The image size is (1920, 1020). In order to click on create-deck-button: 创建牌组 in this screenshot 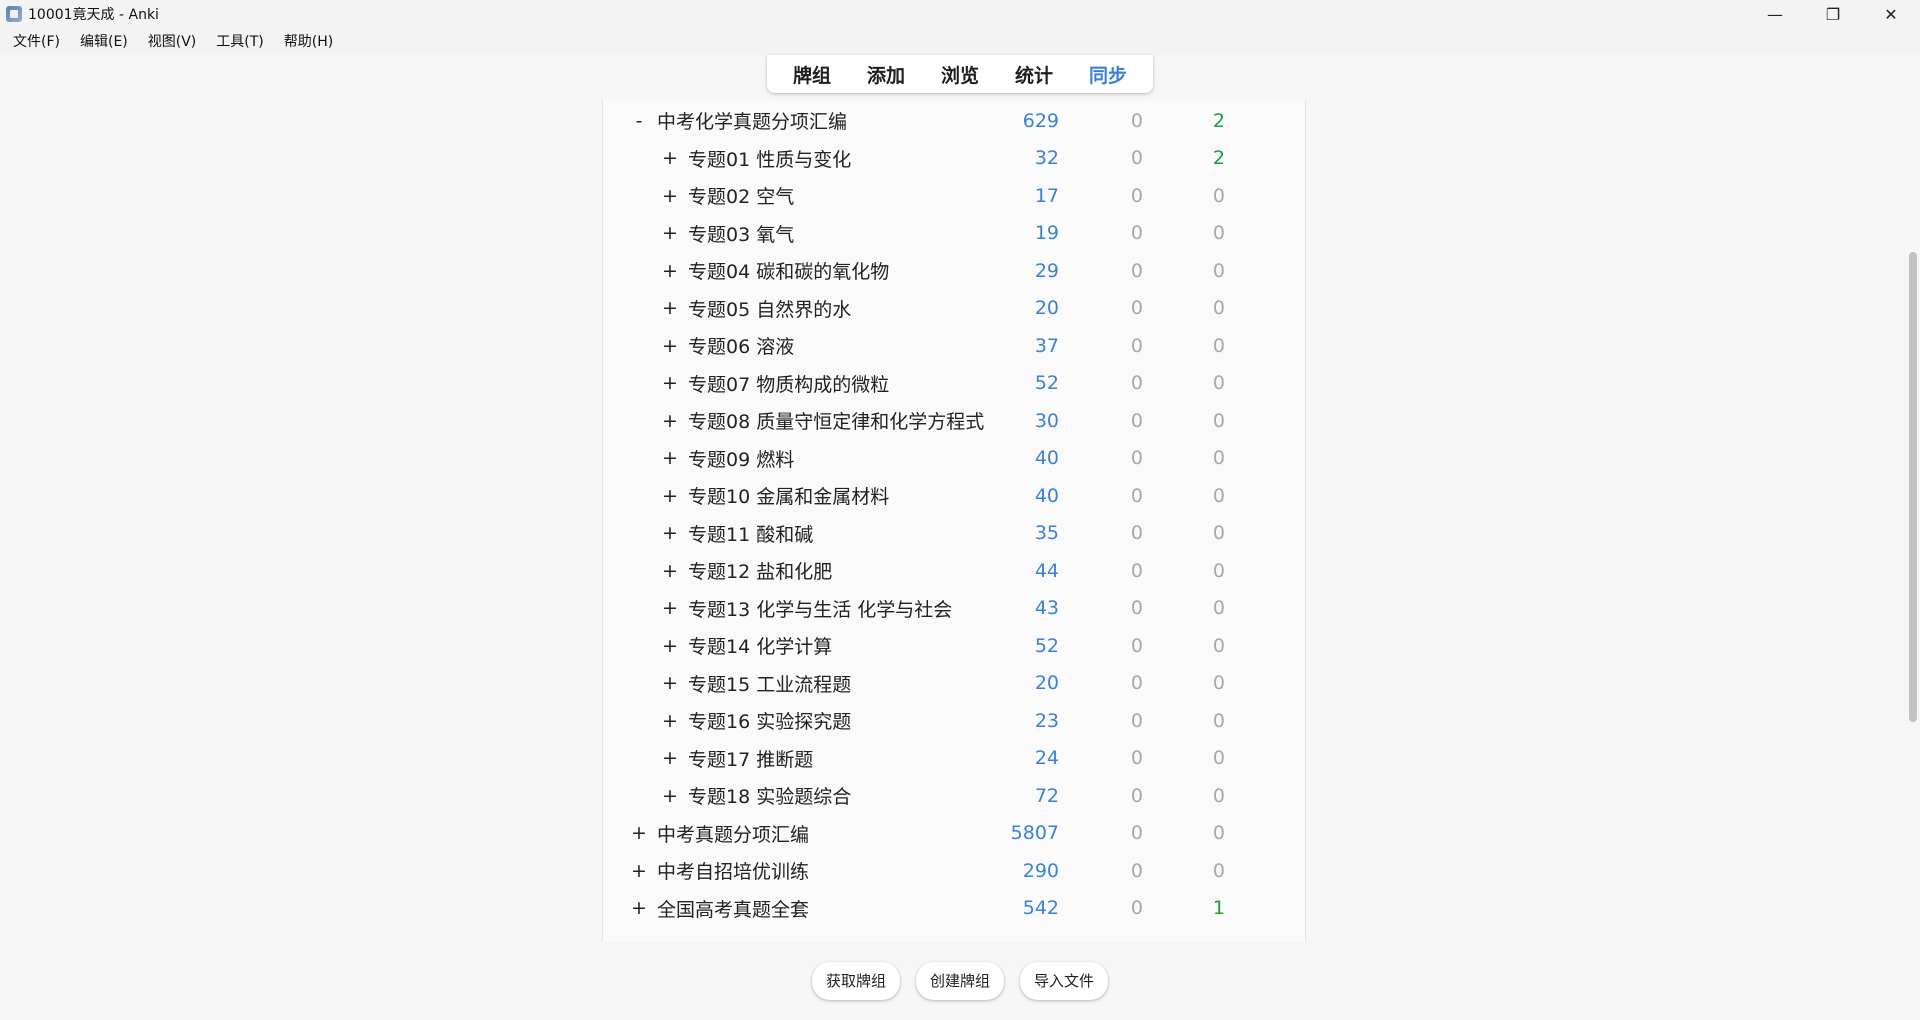, I will do `click(959, 981)`.